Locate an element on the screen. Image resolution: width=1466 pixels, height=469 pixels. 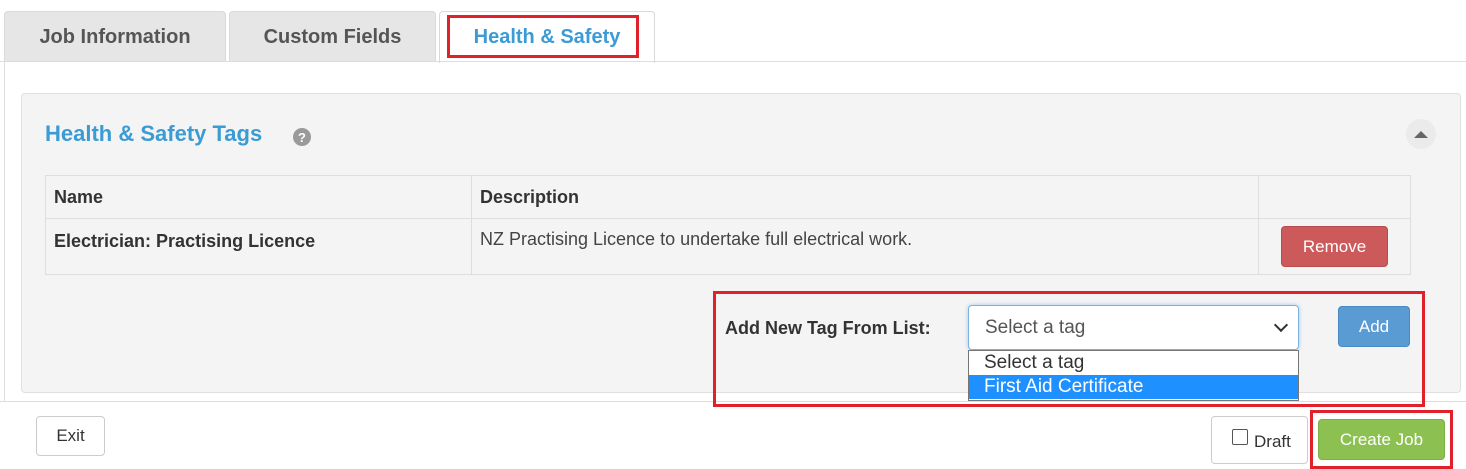
draft-toggle: Draft is located at coordinates (1259, 440).